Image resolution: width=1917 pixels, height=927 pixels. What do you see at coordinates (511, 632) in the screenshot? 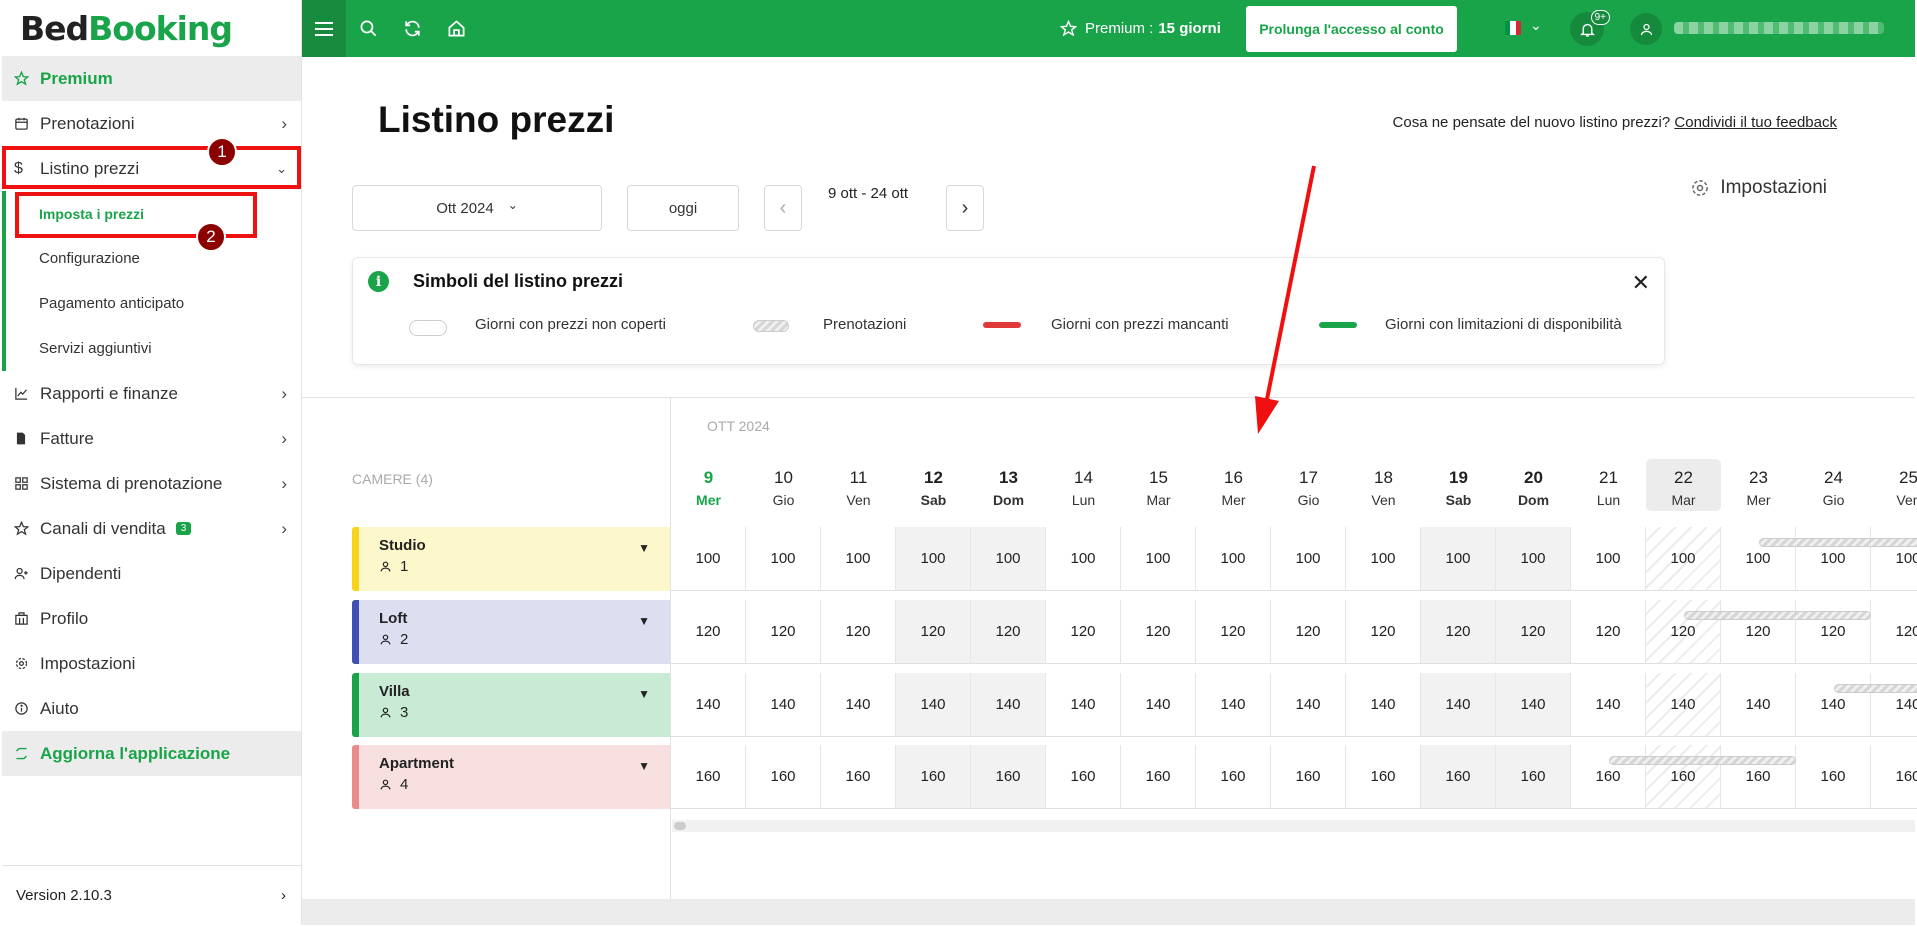
I see `room-row-header: Loft 2 ▼` at bounding box center [511, 632].